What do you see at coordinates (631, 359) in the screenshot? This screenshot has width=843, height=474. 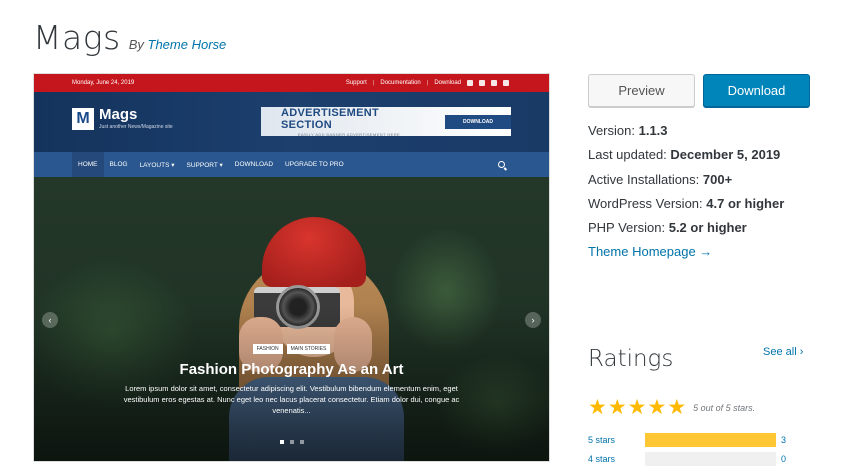 I see `ratings-heading: Ratings` at bounding box center [631, 359].